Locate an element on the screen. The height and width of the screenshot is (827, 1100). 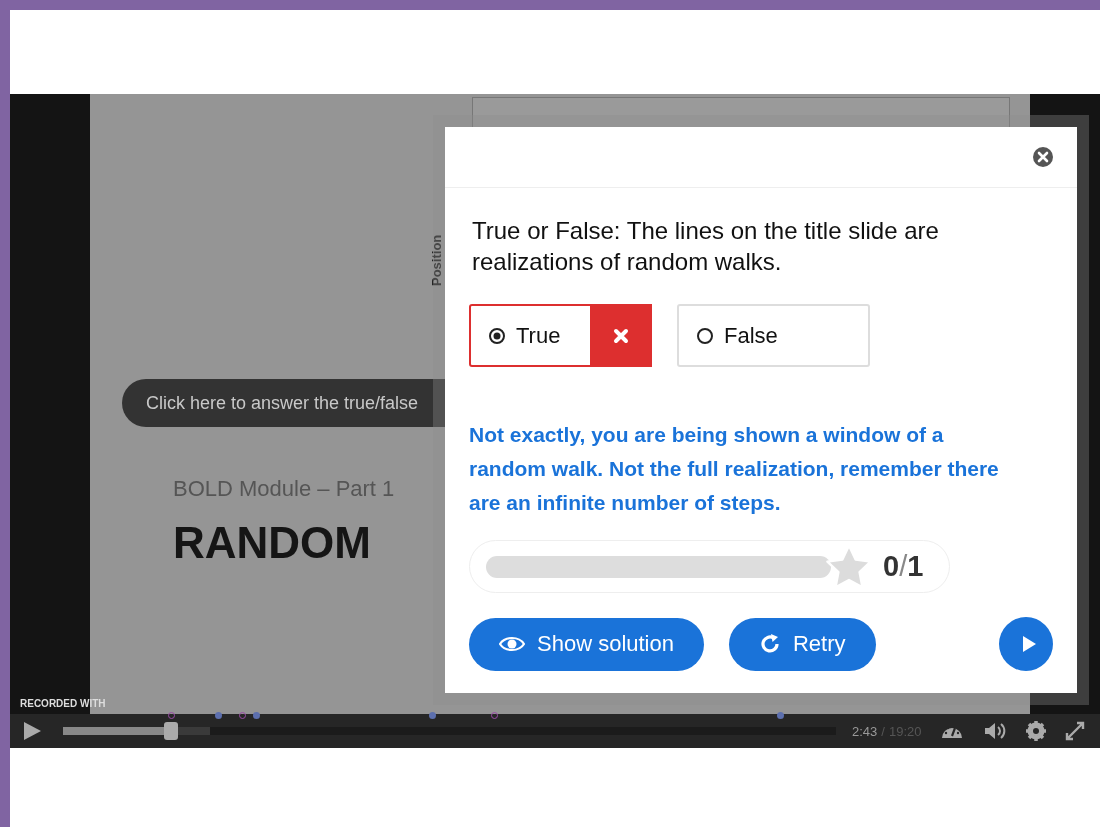
settings-icon is located at coordinates (1036, 731).